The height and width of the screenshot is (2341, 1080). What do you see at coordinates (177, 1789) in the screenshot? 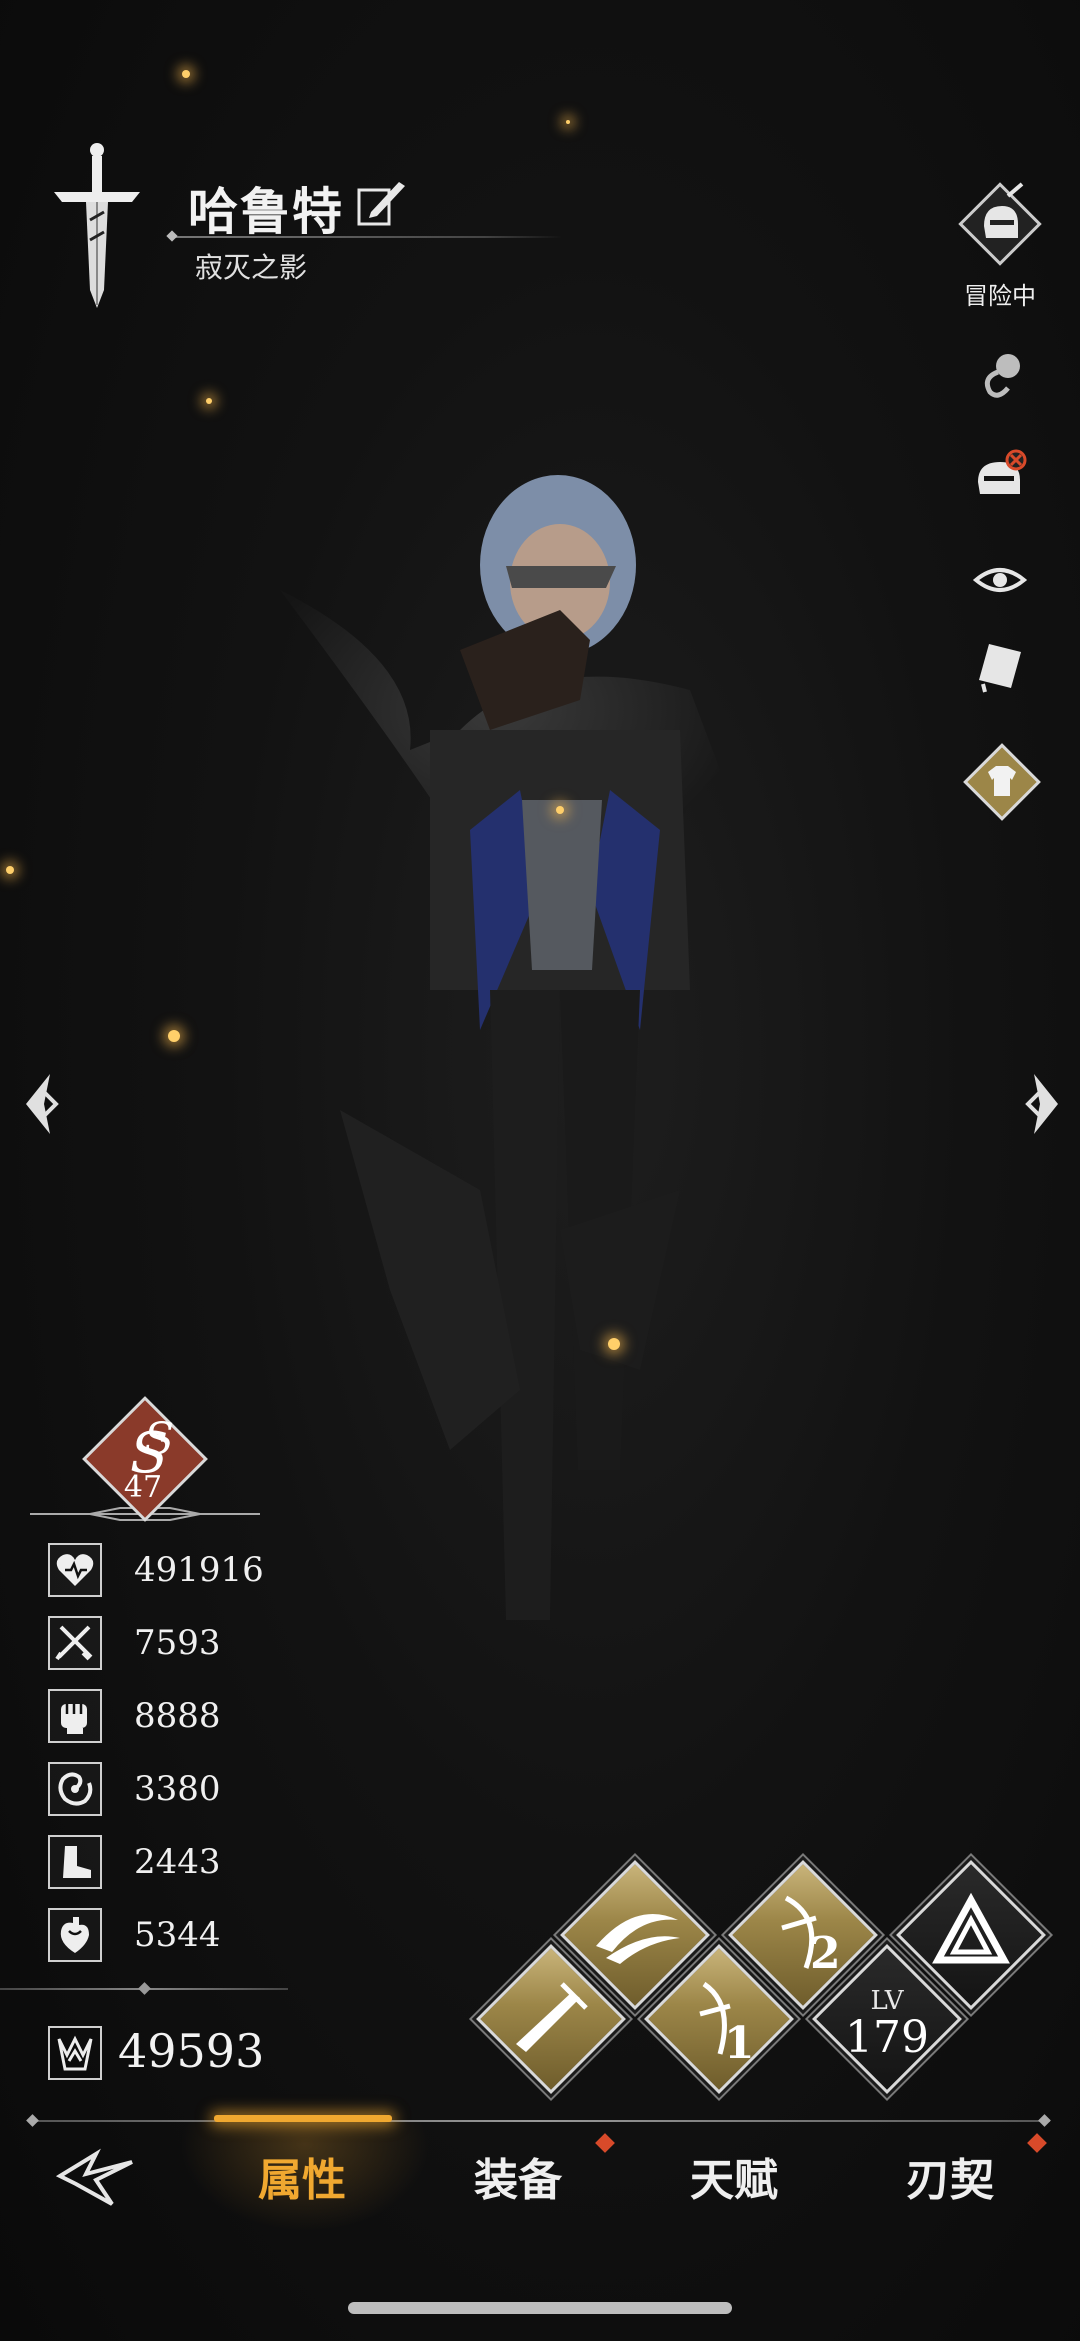
I see `stat-value-magic: 3380` at bounding box center [177, 1789].